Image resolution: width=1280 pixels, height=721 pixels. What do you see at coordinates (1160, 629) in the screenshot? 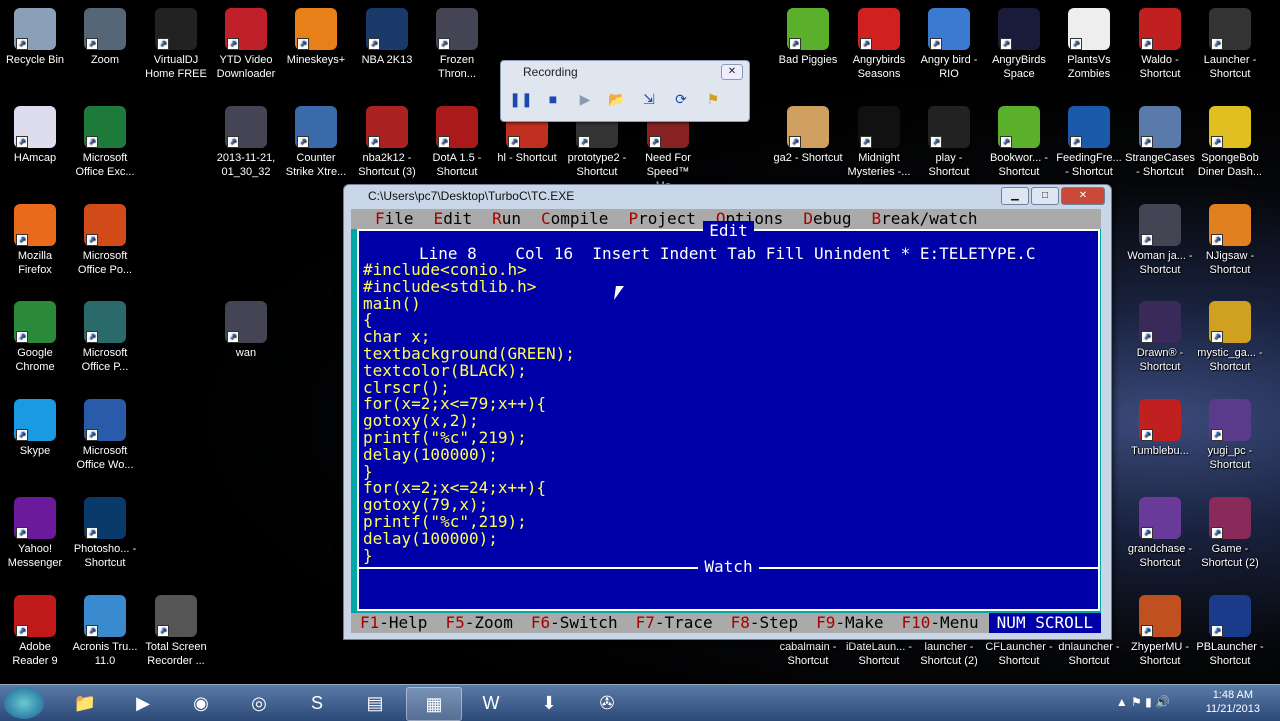
I see `desktop-icon: ↗ ZhyperMU - Shortcut` at bounding box center [1160, 629].